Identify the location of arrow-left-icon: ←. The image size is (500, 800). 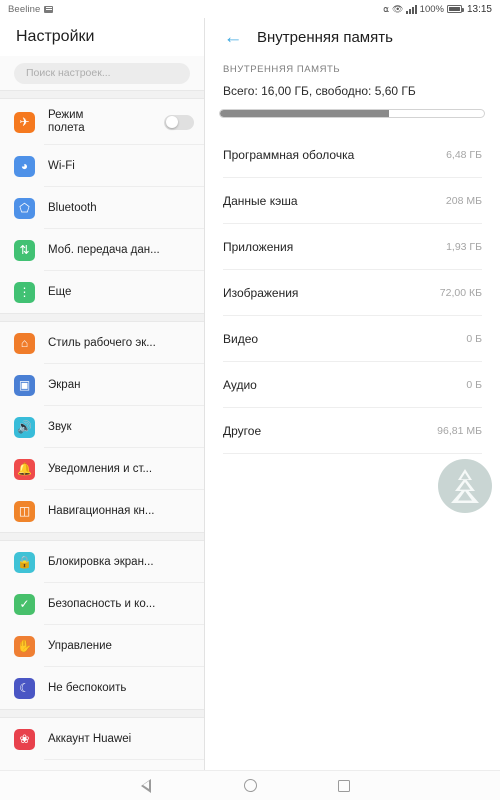
(233, 37).